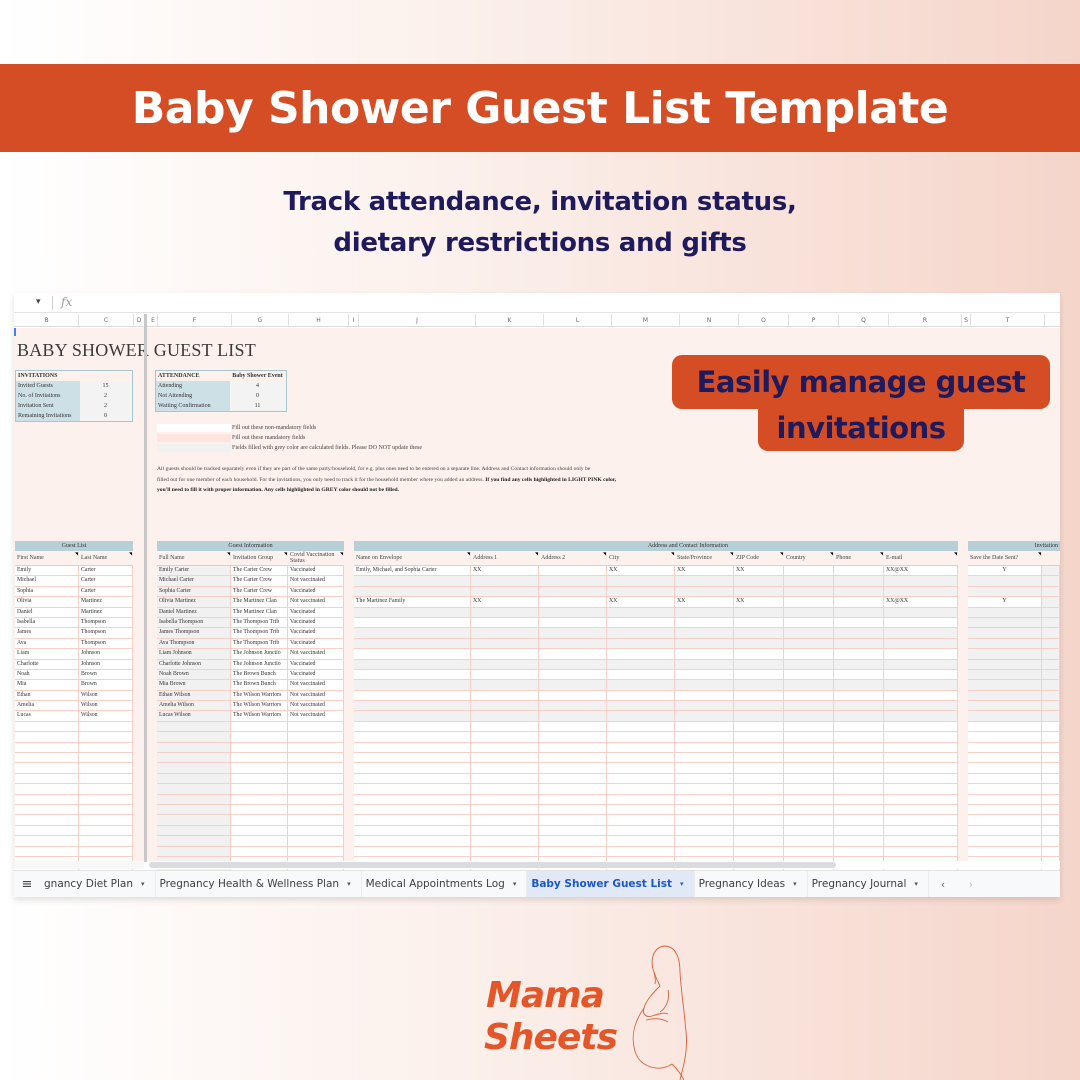 This screenshot has width=1080, height=1080. What do you see at coordinates (259, 558) in the screenshot?
I see `guest_info-column-header: Invitation Group` at bounding box center [259, 558].